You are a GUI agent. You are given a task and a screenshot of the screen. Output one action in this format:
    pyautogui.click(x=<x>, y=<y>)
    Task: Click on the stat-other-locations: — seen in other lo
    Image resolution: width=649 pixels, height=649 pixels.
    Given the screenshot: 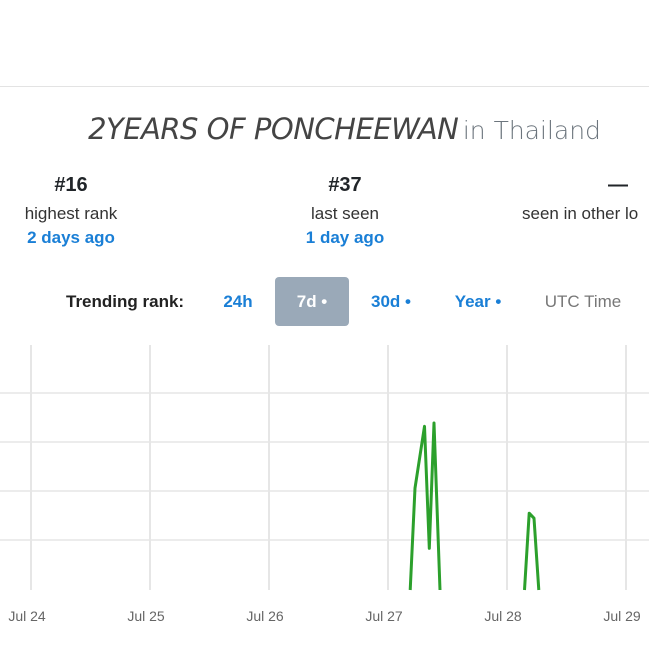 What is the action you would take?
    pyautogui.click(x=583, y=199)
    